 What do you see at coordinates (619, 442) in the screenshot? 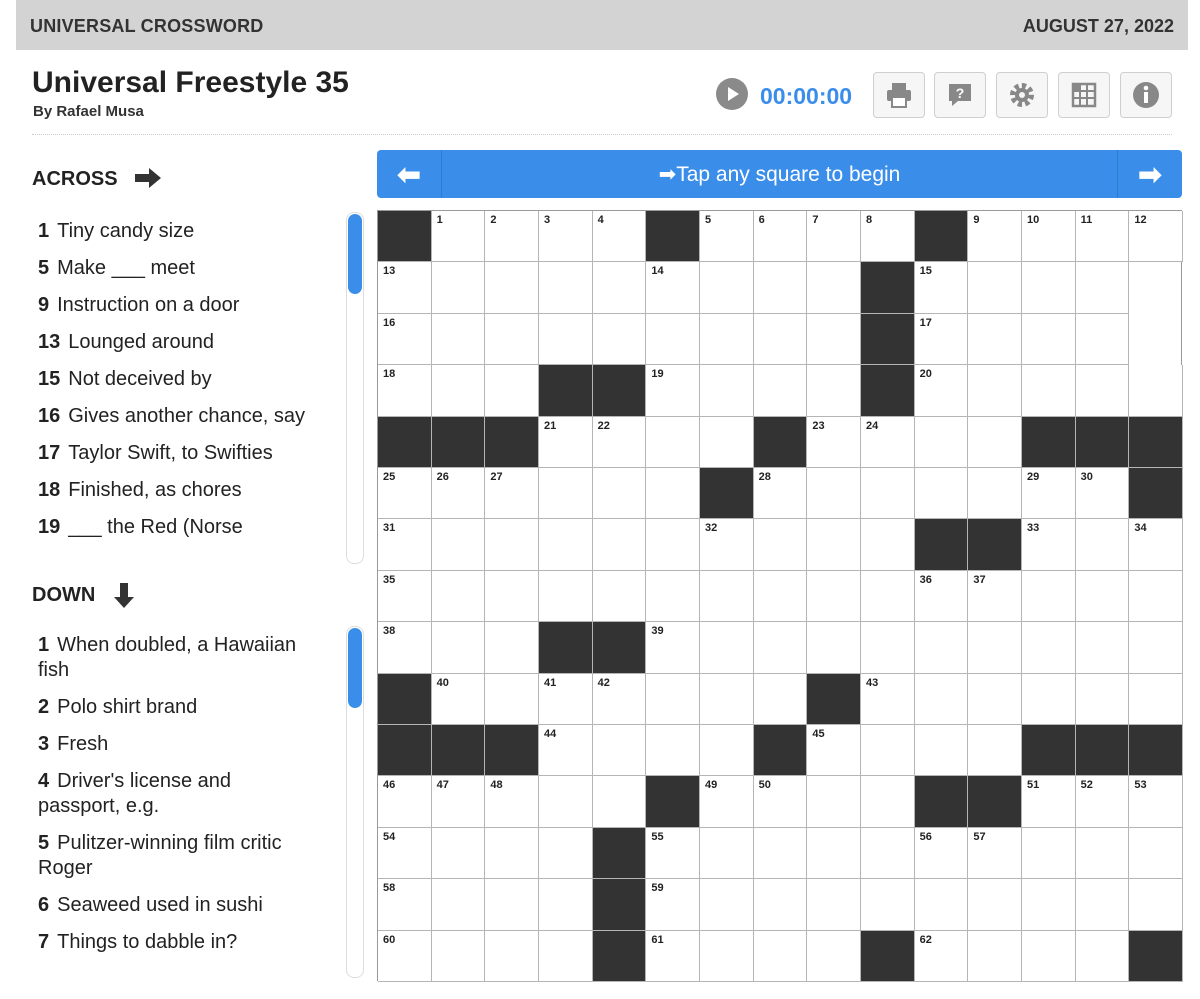
I see `grid-cell: 22` at bounding box center [619, 442].